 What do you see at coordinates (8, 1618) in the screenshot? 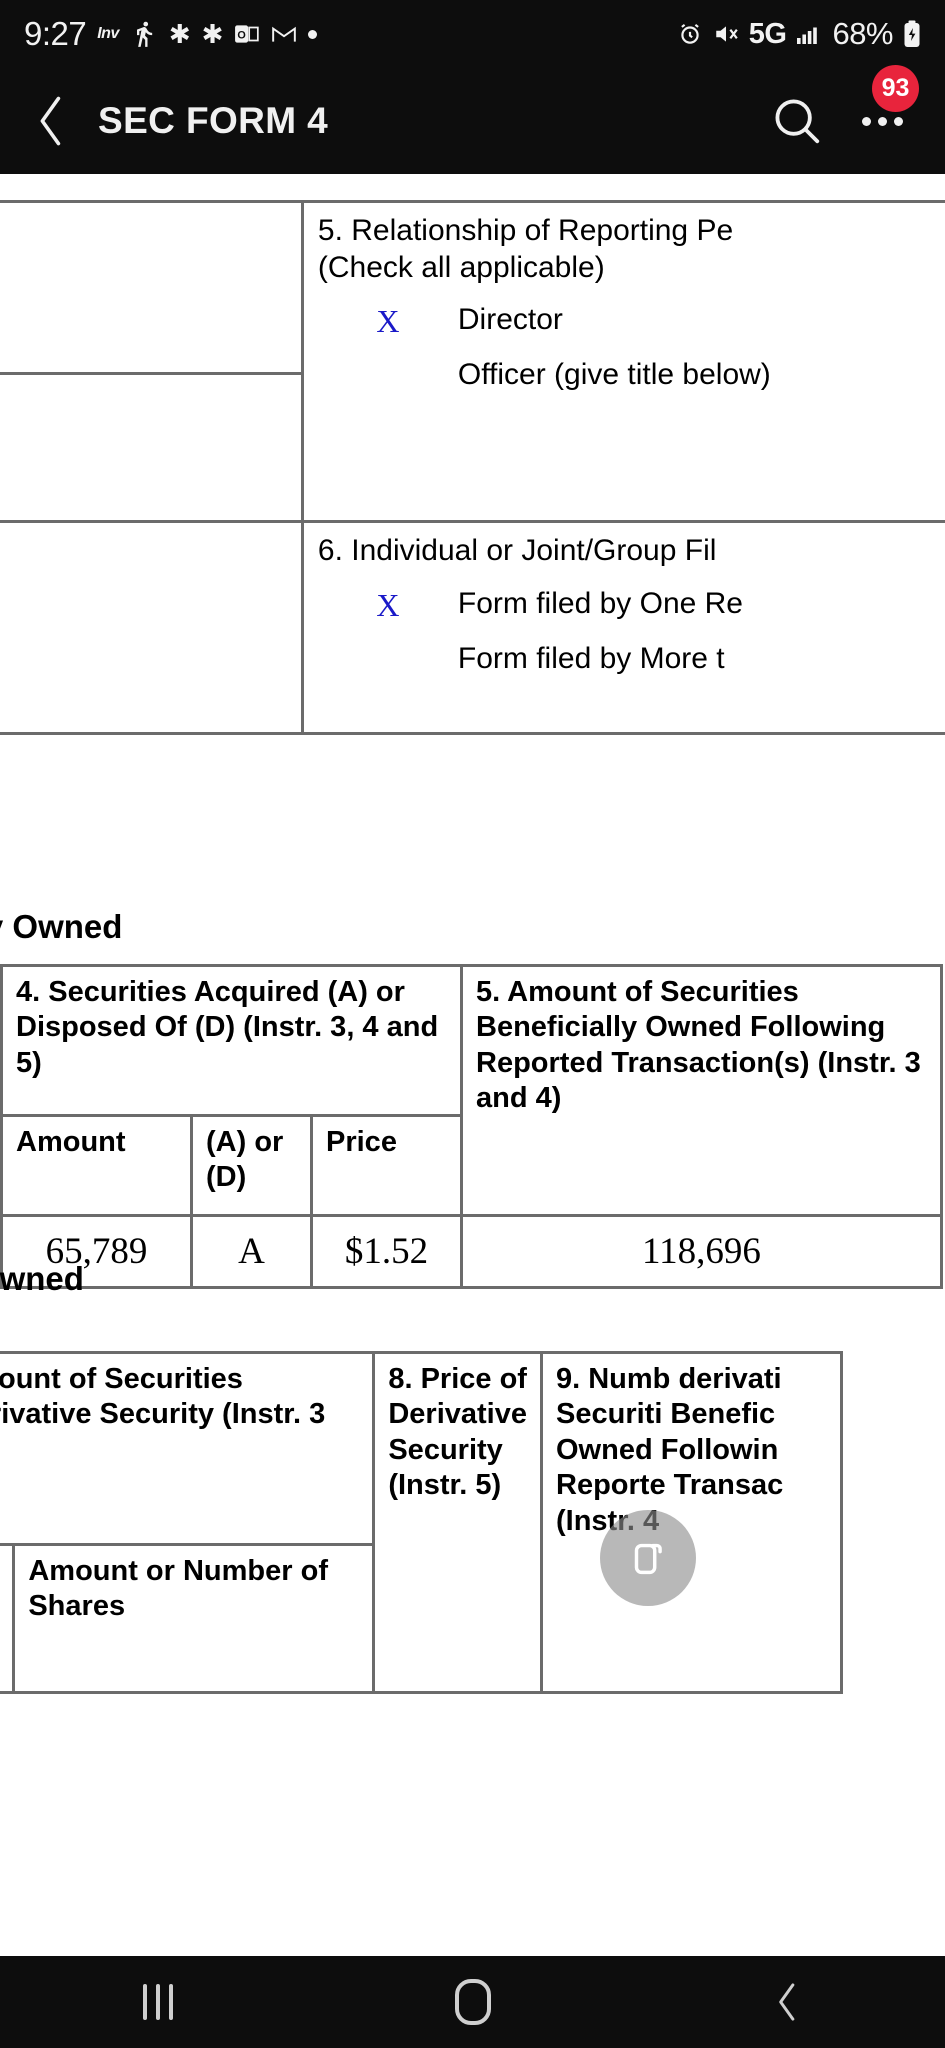
I see `subheader-title: Title` at bounding box center [8, 1618].